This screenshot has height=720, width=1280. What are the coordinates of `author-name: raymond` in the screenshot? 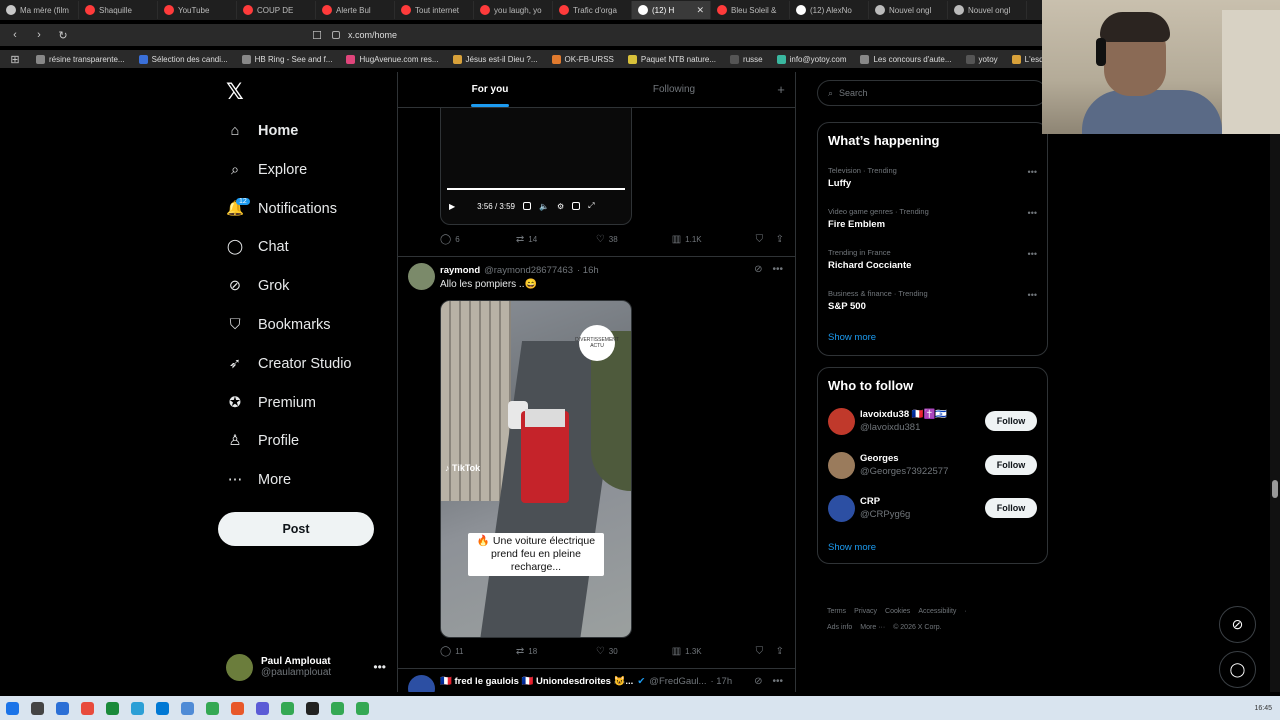 It's located at (460, 270).